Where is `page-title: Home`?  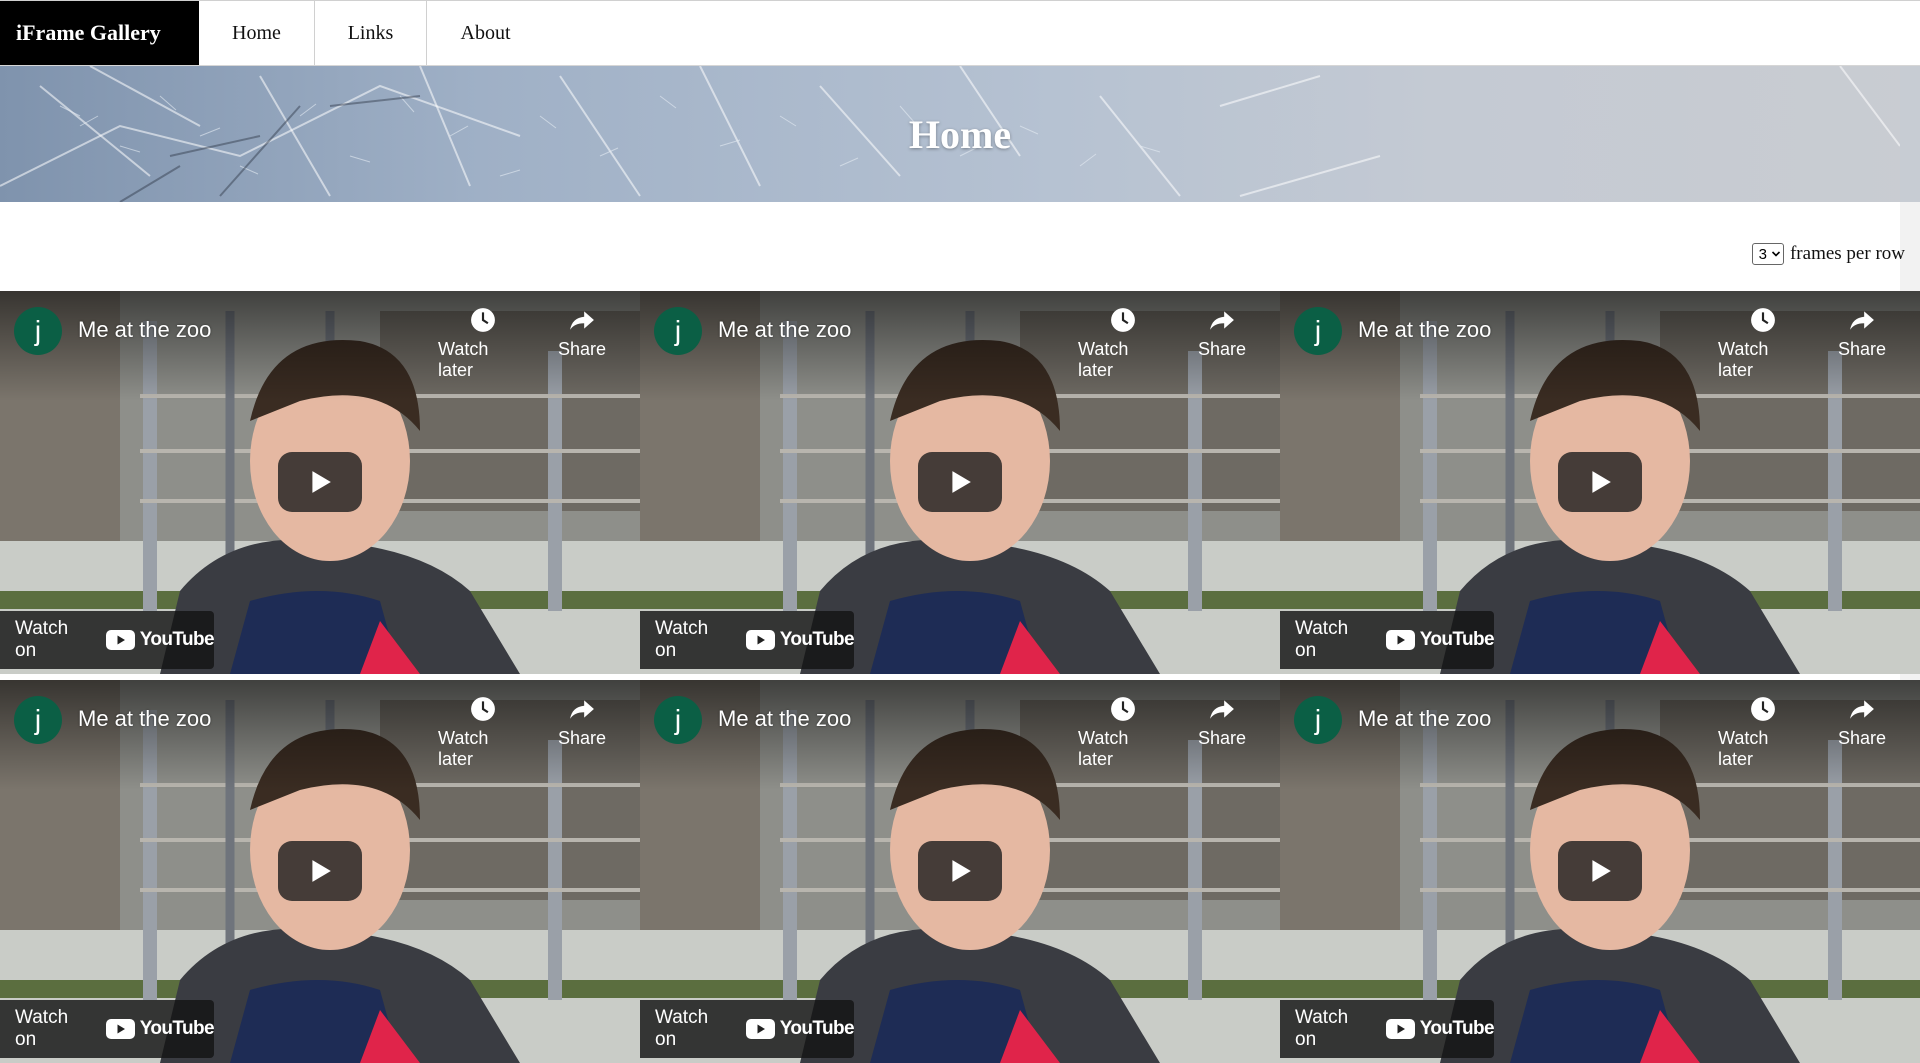
page-title: Home is located at coordinates (960, 134).